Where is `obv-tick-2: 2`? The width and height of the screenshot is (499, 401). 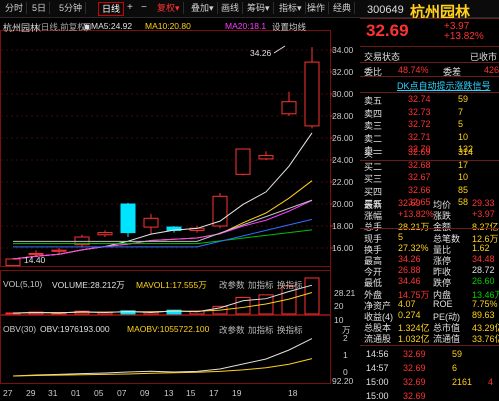 obv-tick-2: 2 is located at coordinates (345, 338).